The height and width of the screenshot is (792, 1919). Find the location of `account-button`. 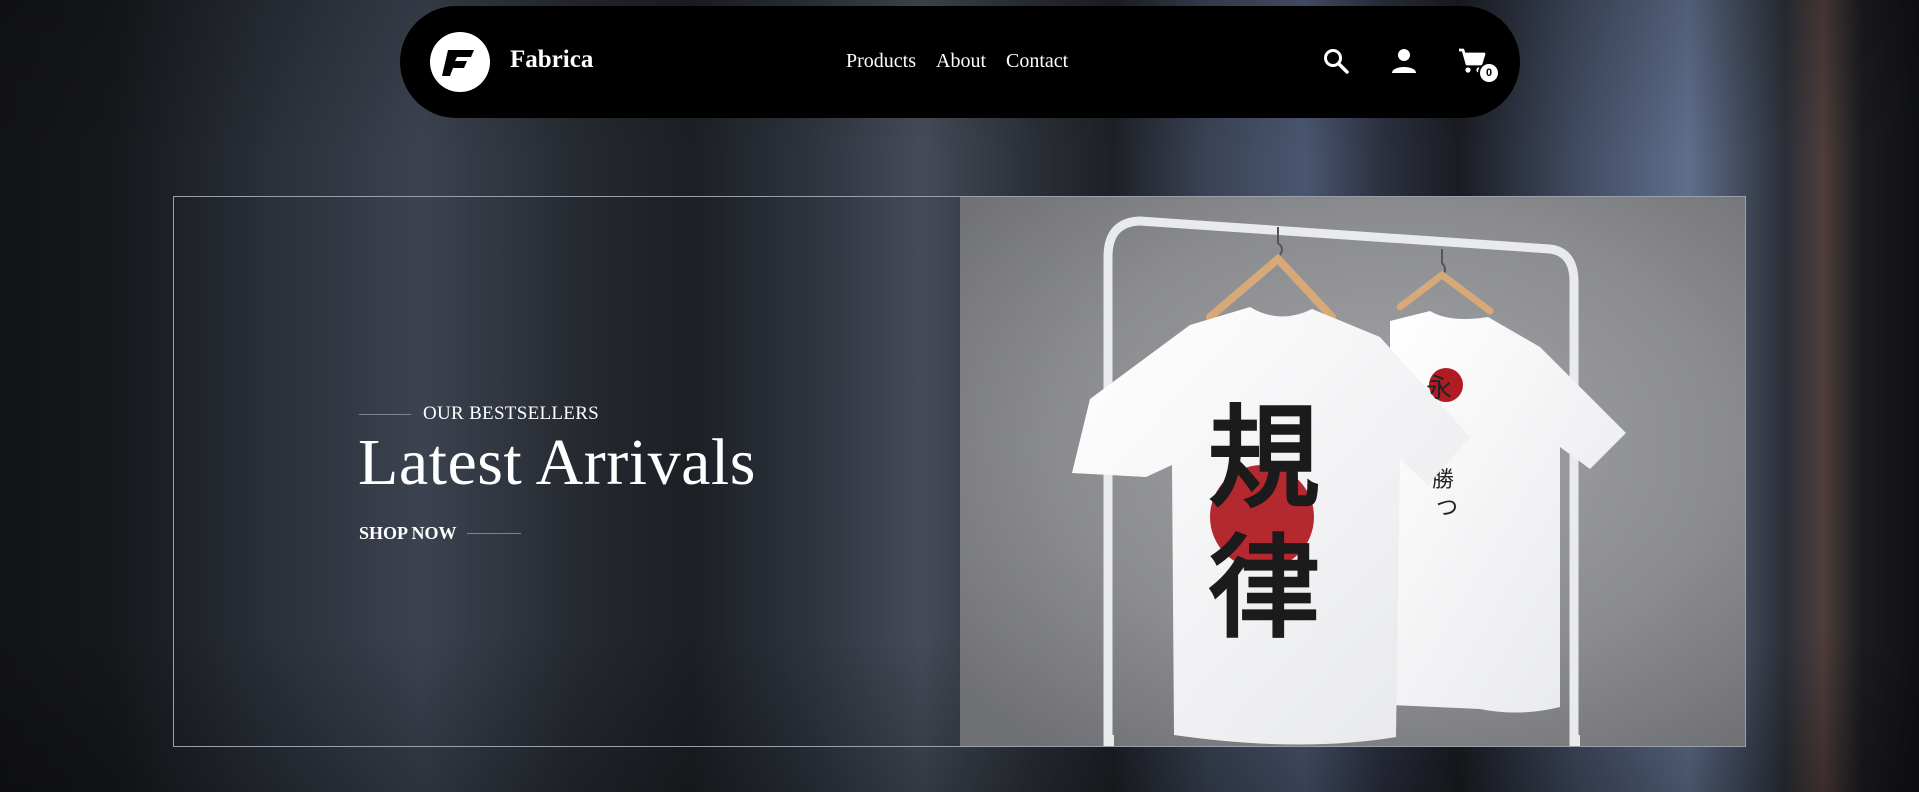

account-button is located at coordinates (1404, 61).